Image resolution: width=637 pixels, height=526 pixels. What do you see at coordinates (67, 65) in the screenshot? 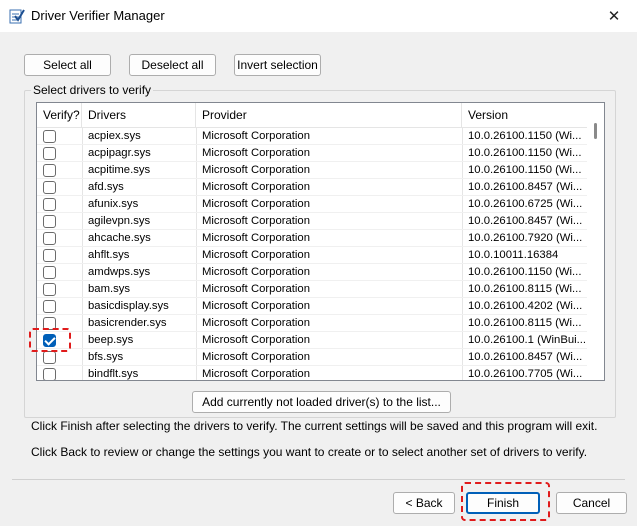
I see `select-all-button: Select all` at bounding box center [67, 65].